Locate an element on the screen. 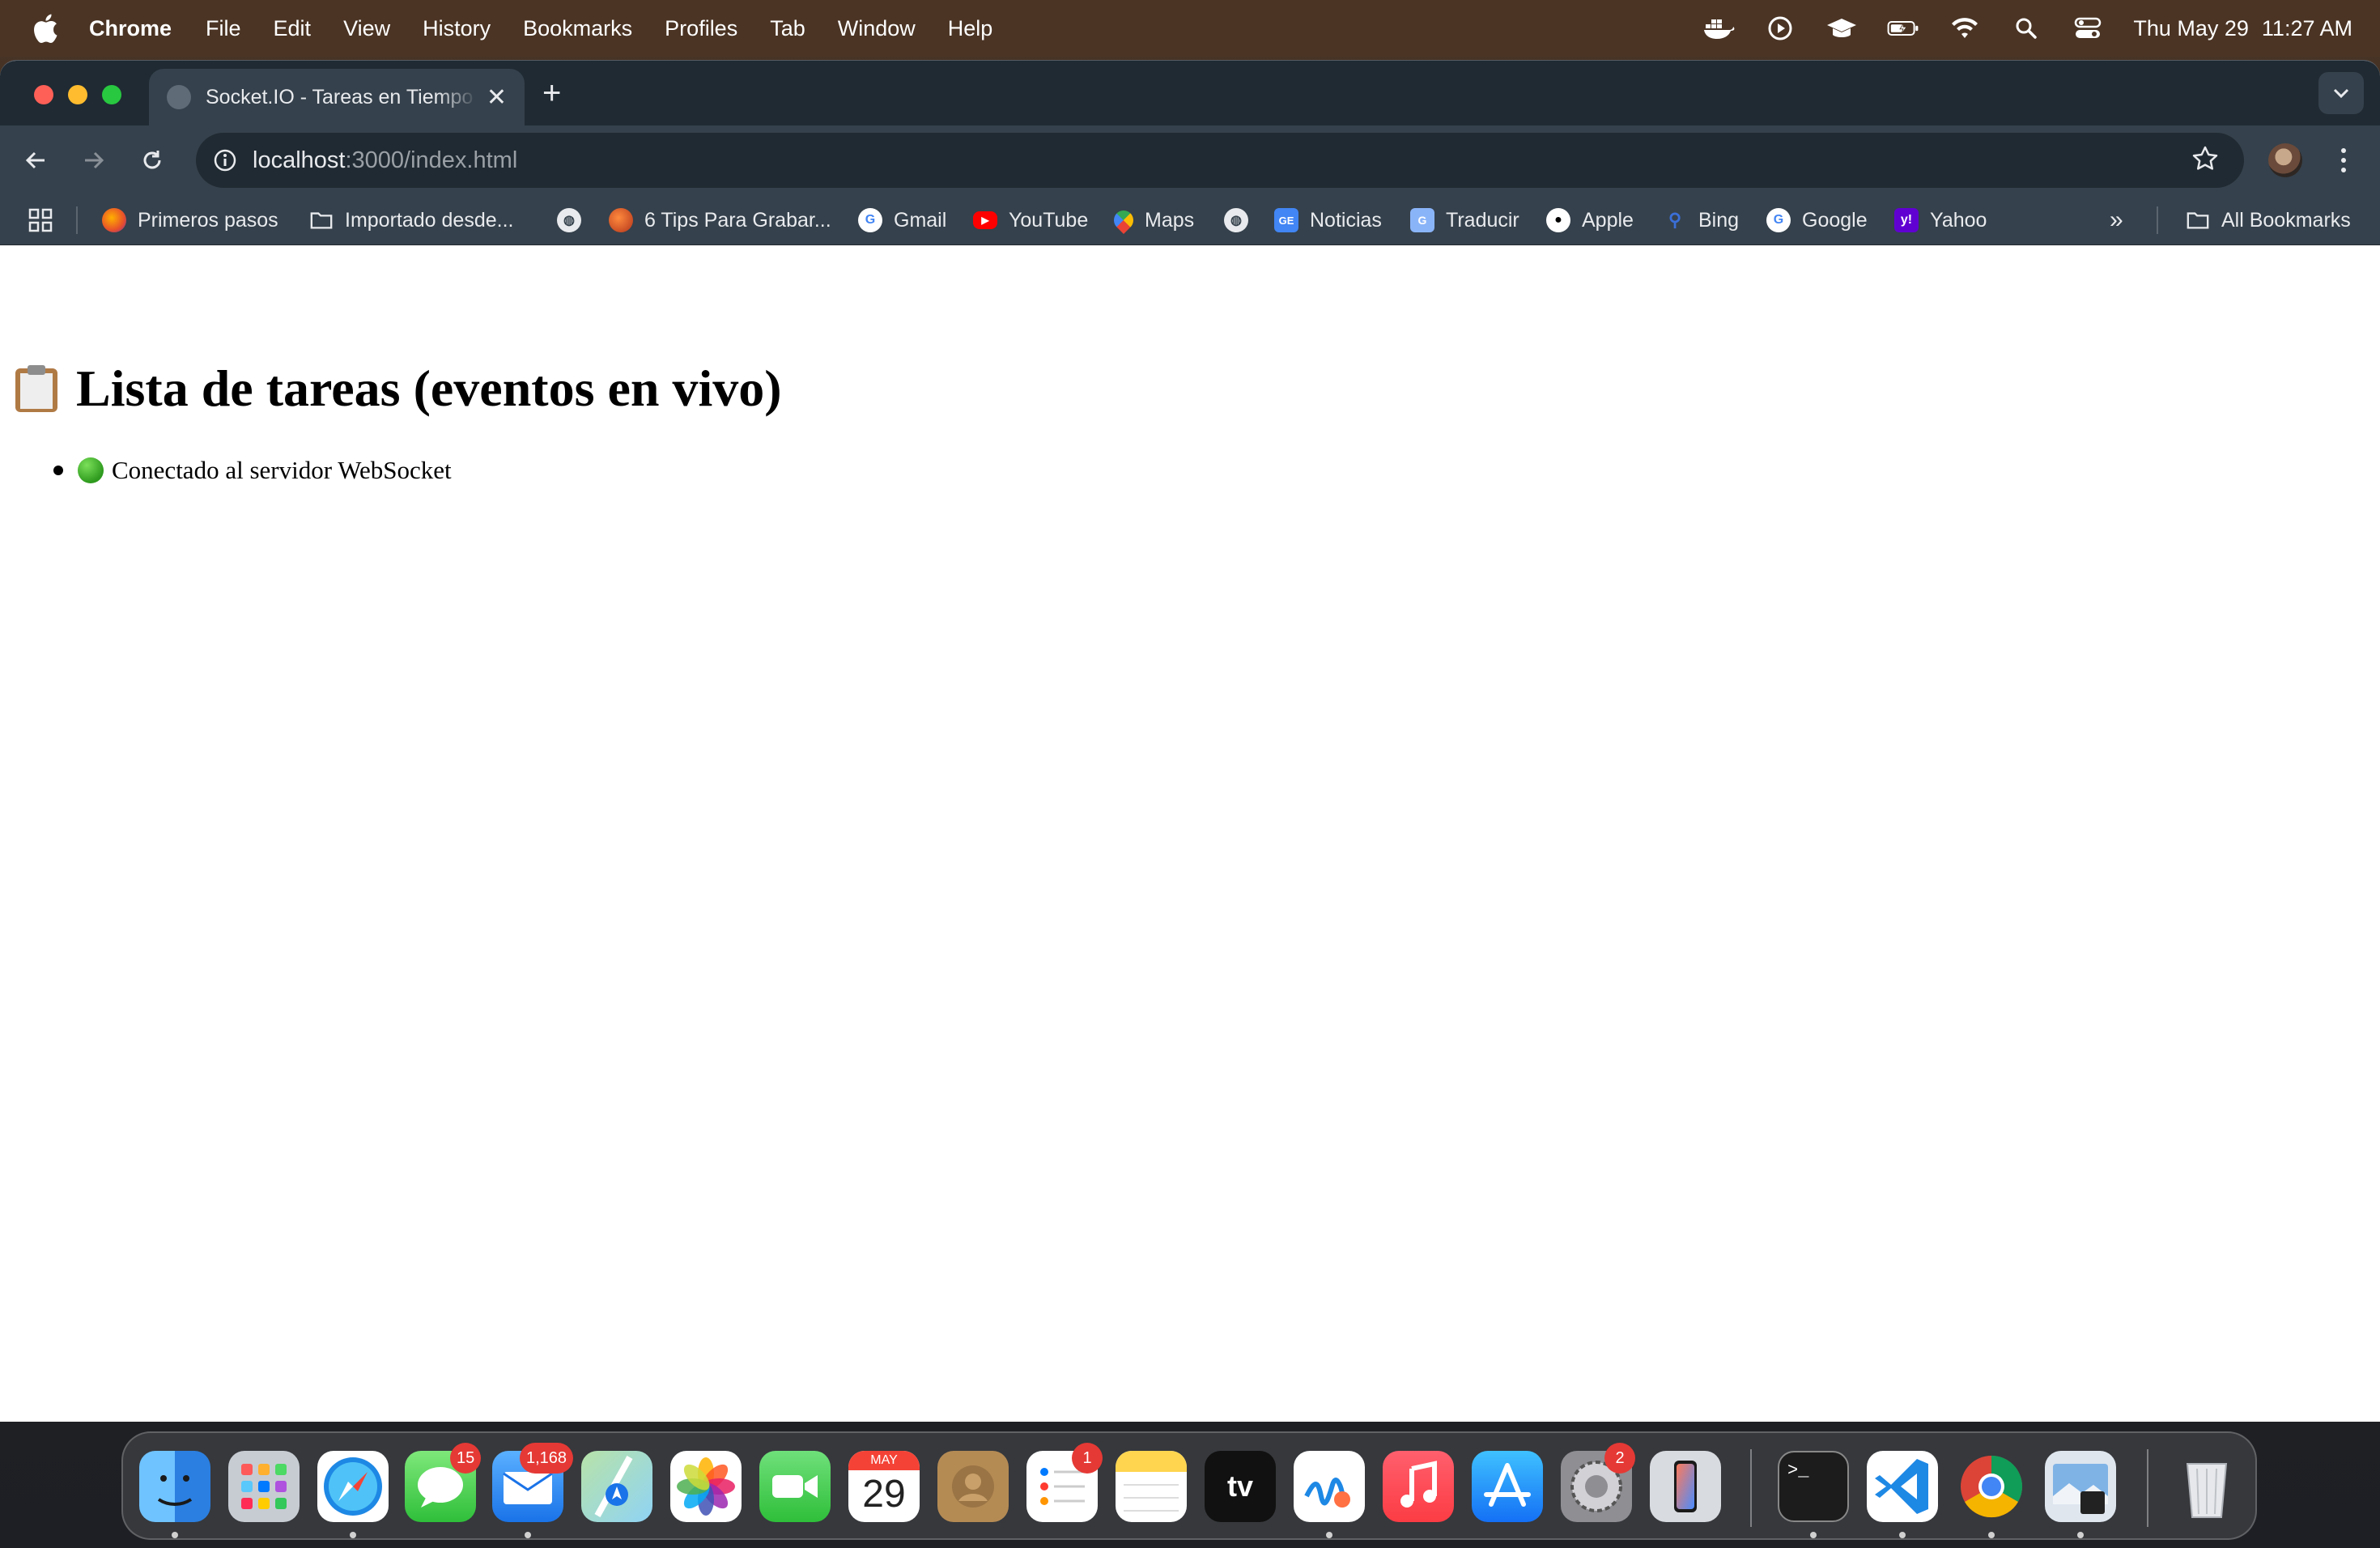 Image resolution: width=2380 pixels, height=1548 pixels. forward-button is located at coordinates (94, 160).